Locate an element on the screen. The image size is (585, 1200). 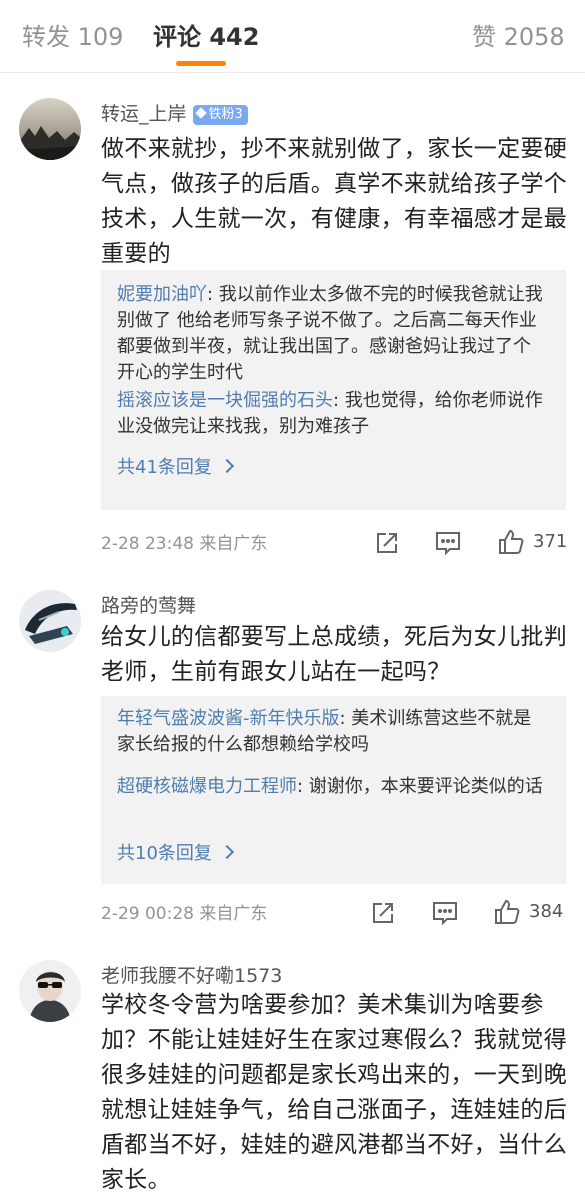
username: 路旁的莺舞 is located at coordinates (148, 606).